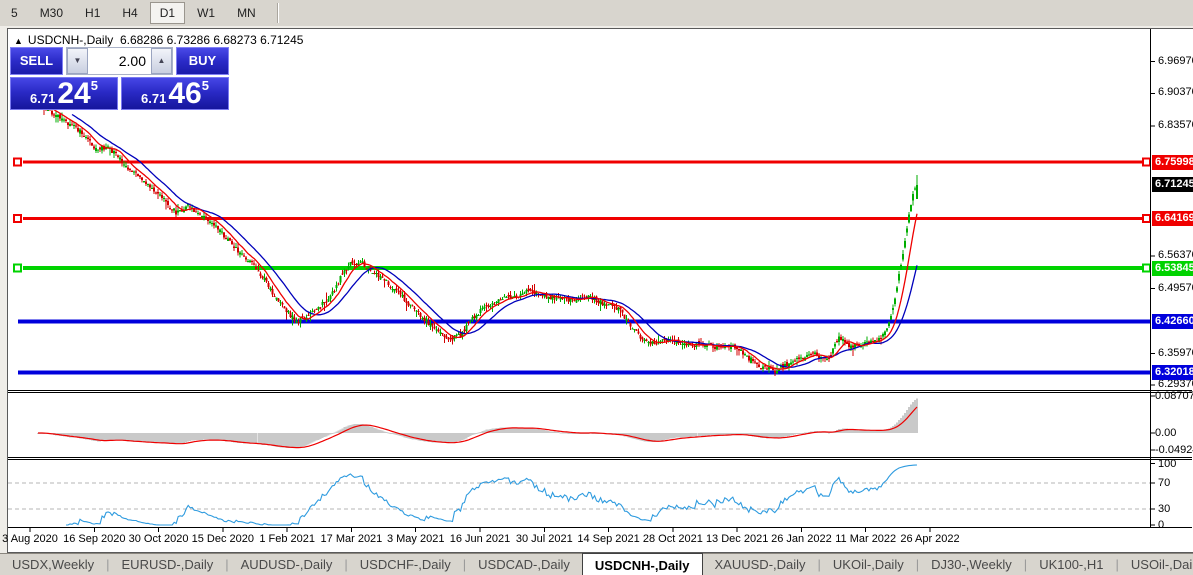 The height and width of the screenshot is (575, 1193). Describe the element at coordinates (74, 93) in the screenshot. I see `sell-price-big: 24` at that location.